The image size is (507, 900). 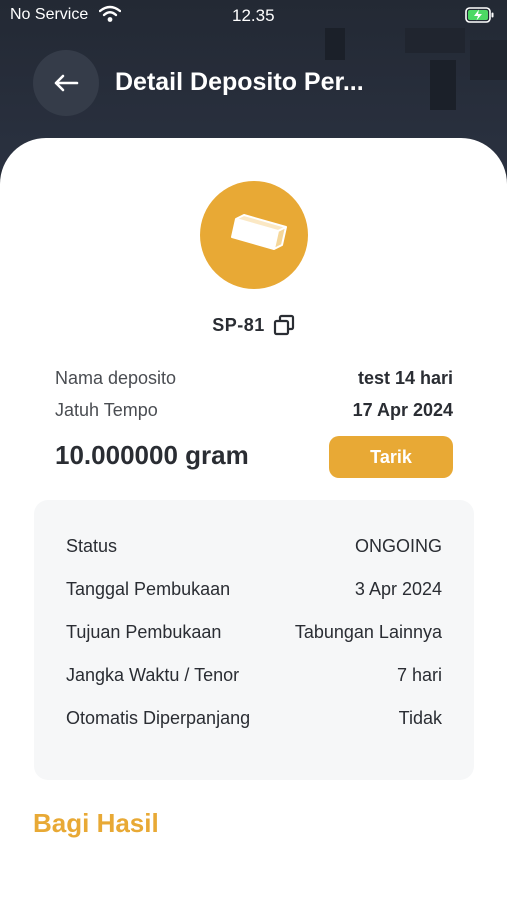 What do you see at coordinates (402, 410) in the screenshot?
I see `info-value: 17 Apr 2024` at bounding box center [402, 410].